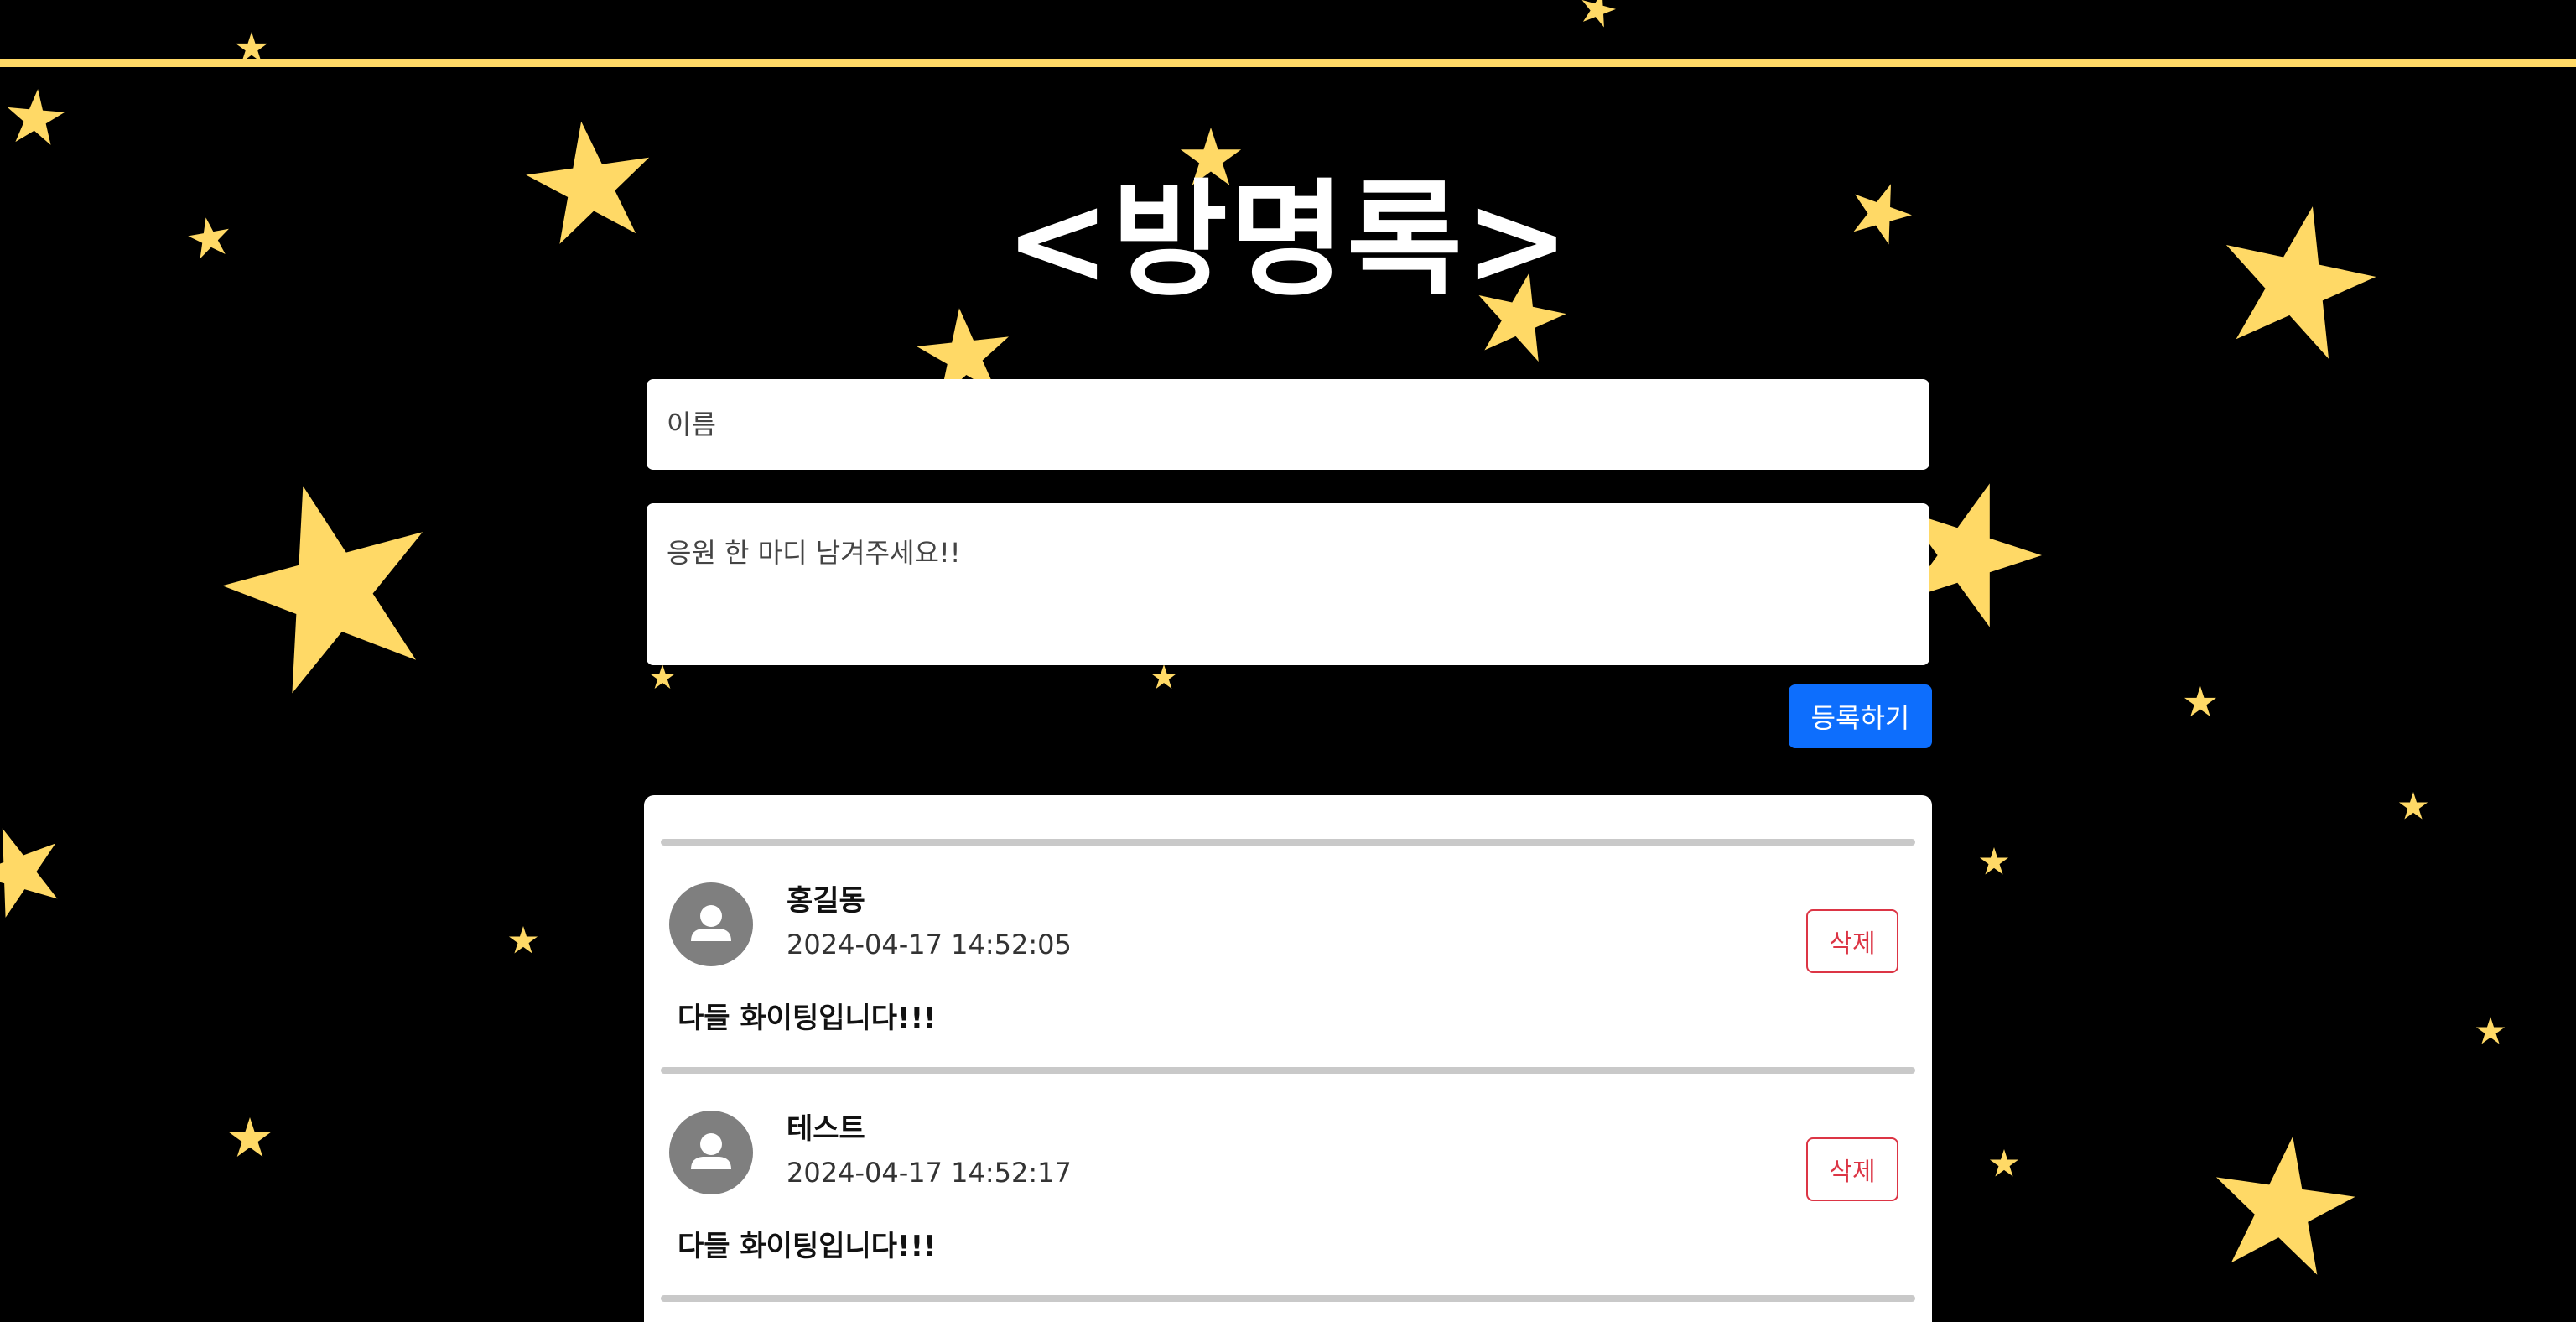 The width and height of the screenshot is (2576, 1322). I want to click on entry-timestamp: 2024-04-17 14:52:17, so click(929, 1173).